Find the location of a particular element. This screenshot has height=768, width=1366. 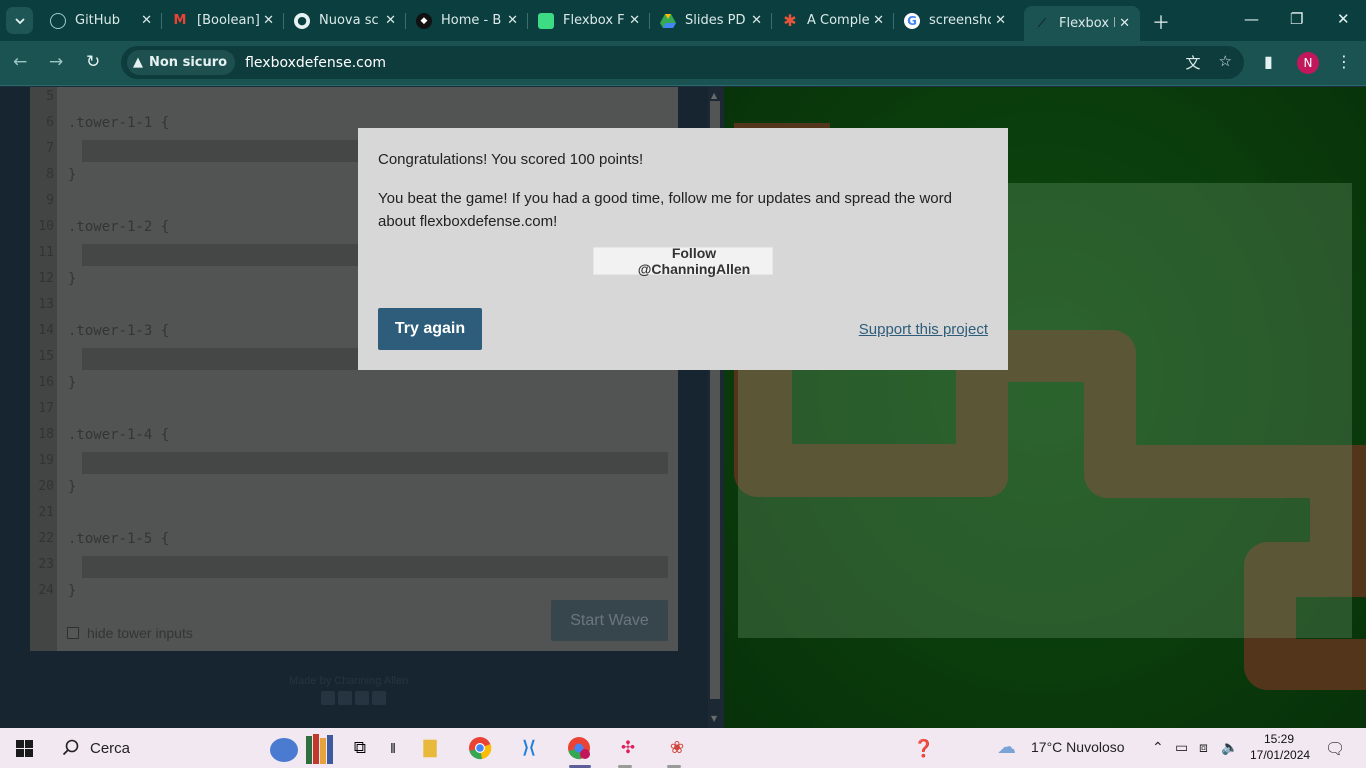

google-icon: G is located at coordinates (912, 20).